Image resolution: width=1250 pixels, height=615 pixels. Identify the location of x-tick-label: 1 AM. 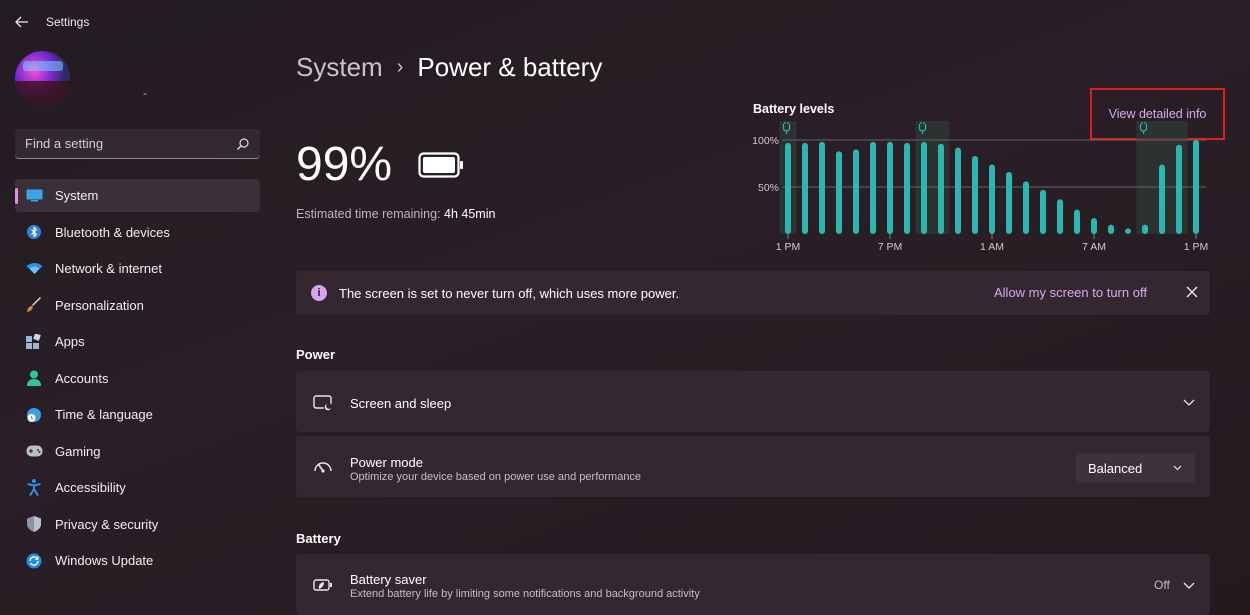
(992, 247).